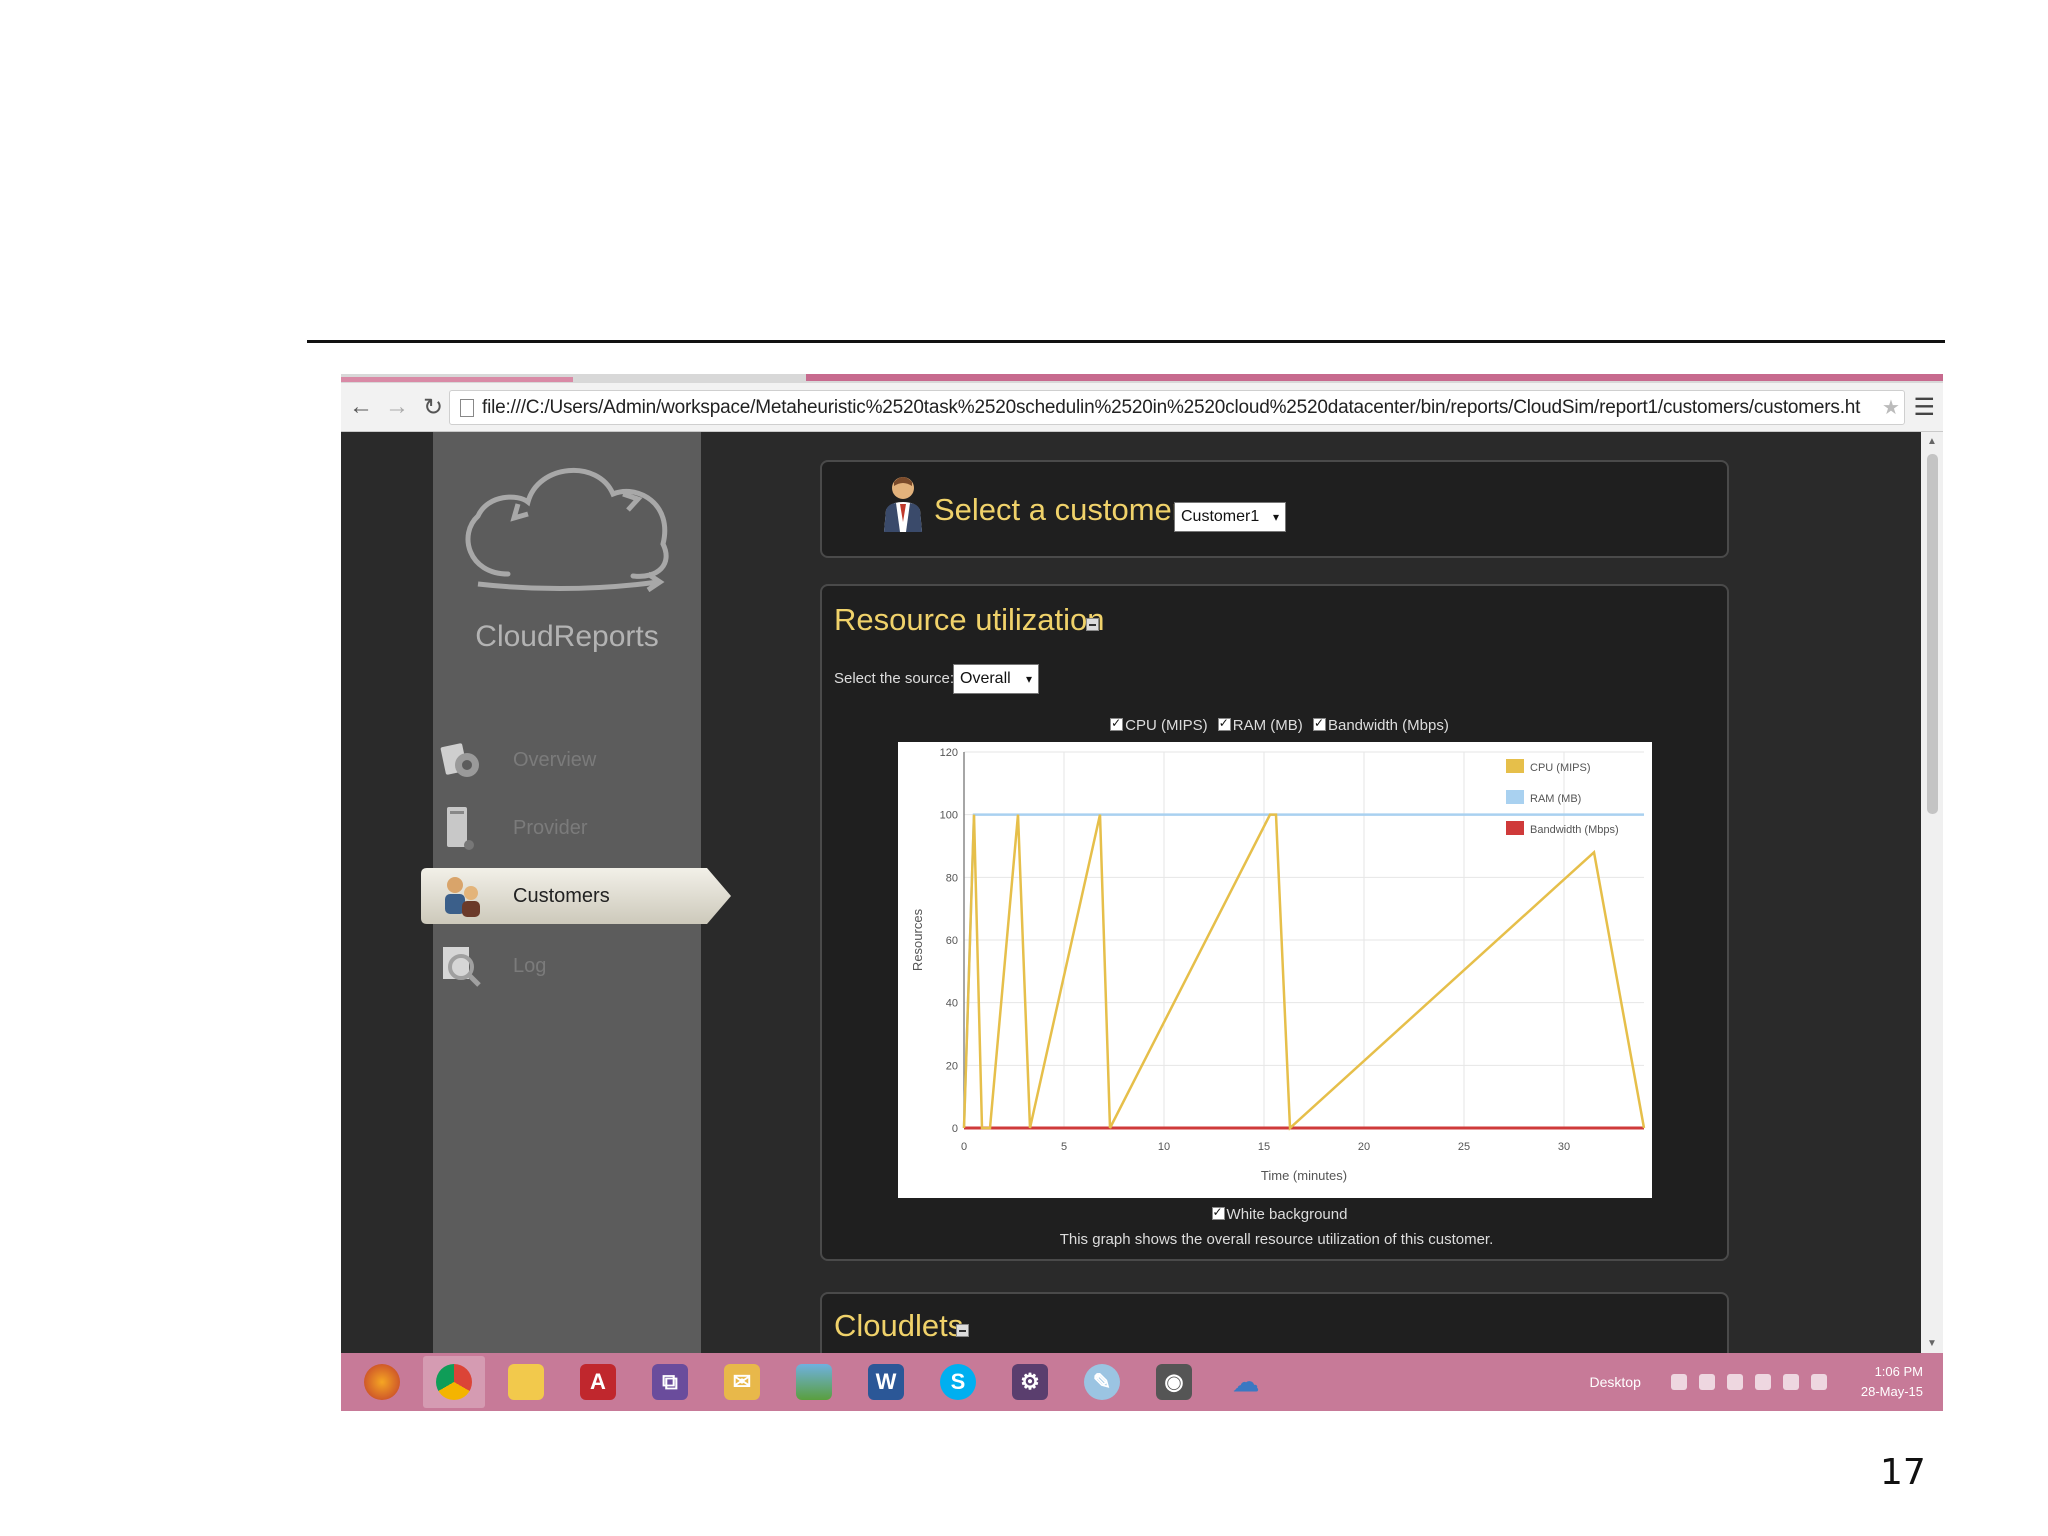  I want to click on sidebar-item-log: Log, so click(567, 966).